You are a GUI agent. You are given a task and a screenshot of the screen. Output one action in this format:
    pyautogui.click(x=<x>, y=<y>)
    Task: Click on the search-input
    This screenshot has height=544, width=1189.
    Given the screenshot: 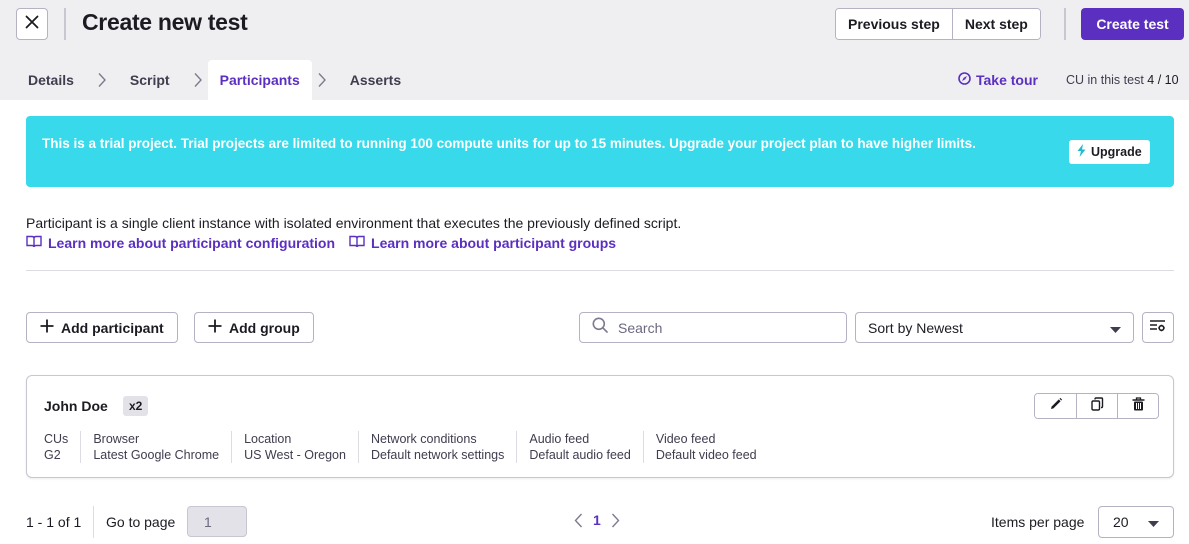 What is the action you would take?
    pyautogui.click(x=723, y=327)
    